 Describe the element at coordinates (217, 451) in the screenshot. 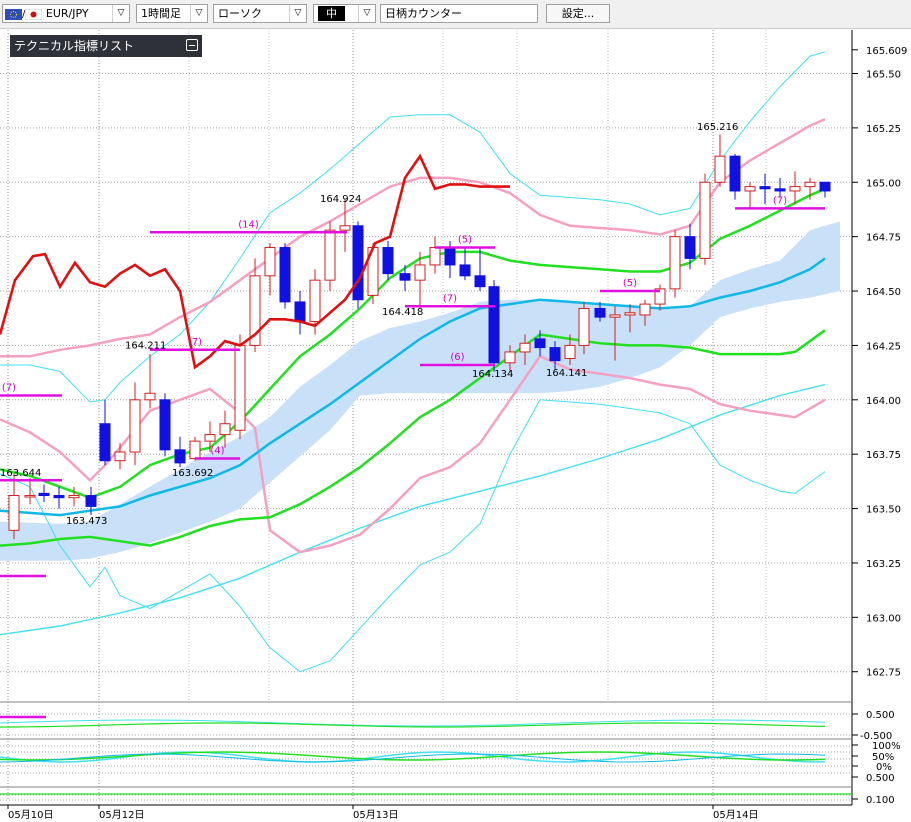

I see `day-counter-label: (4)` at that location.